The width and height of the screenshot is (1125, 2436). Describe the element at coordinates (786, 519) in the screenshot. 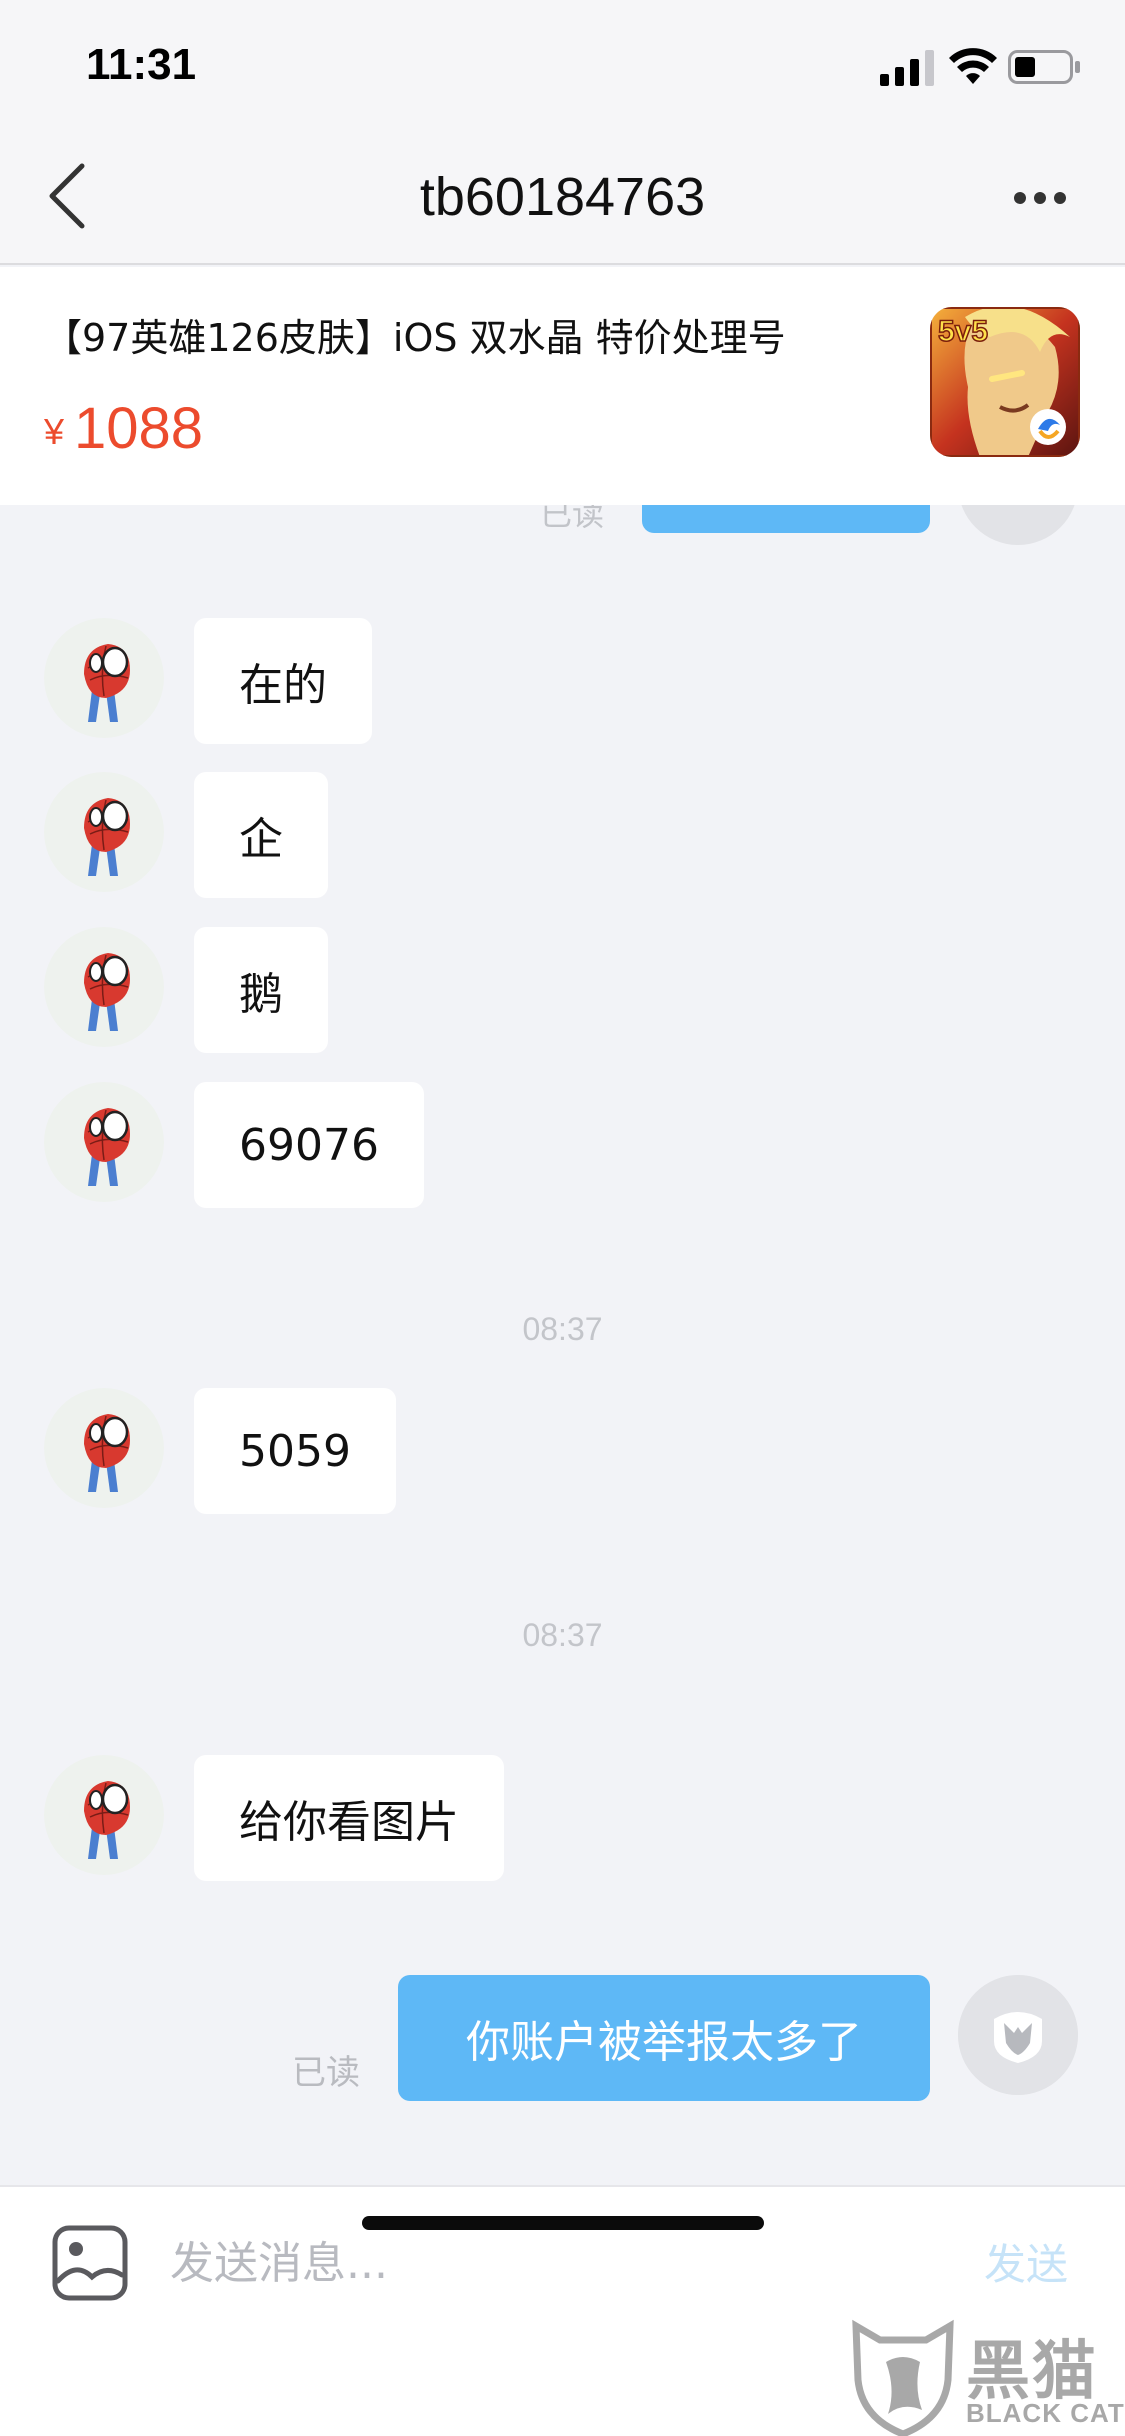

I see `my-message-bubble-partial` at that location.